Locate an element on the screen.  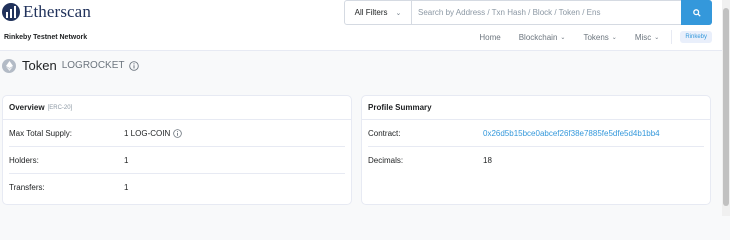
ethereum-token-icon is located at coordinates (9, 65).